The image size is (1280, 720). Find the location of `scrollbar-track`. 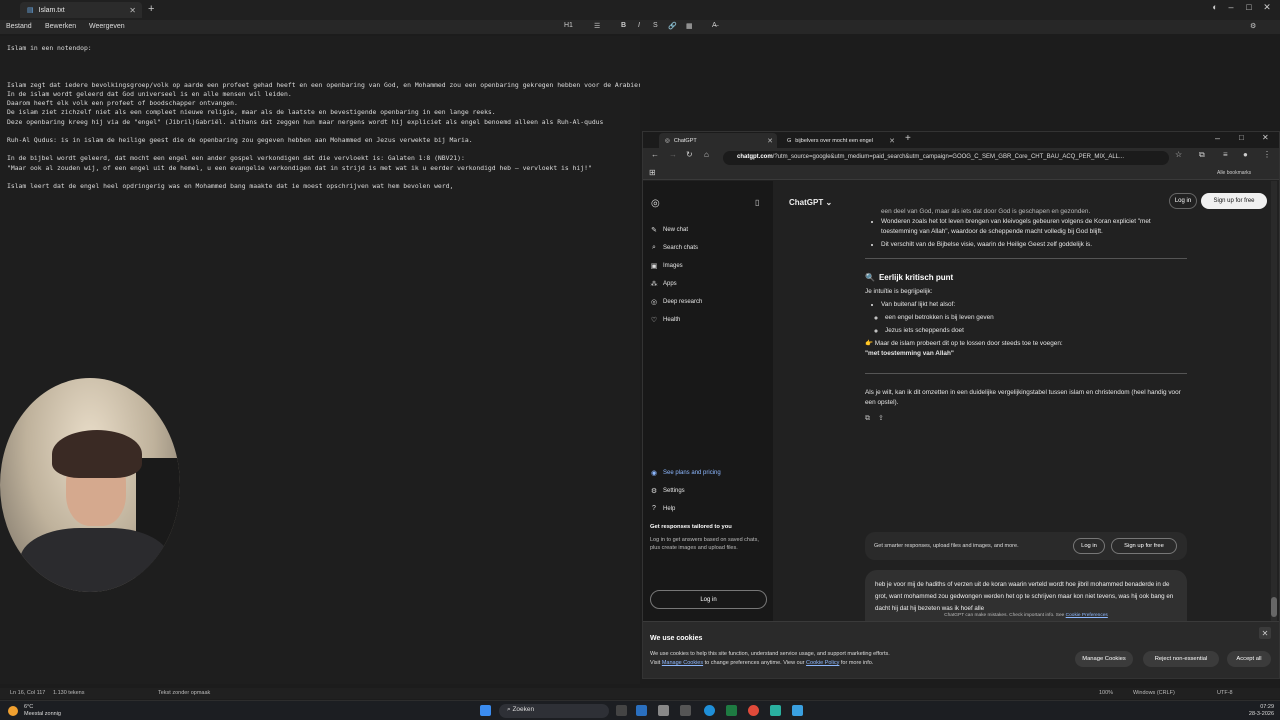

scrollbar-track is located at coordinates (1274, 401).